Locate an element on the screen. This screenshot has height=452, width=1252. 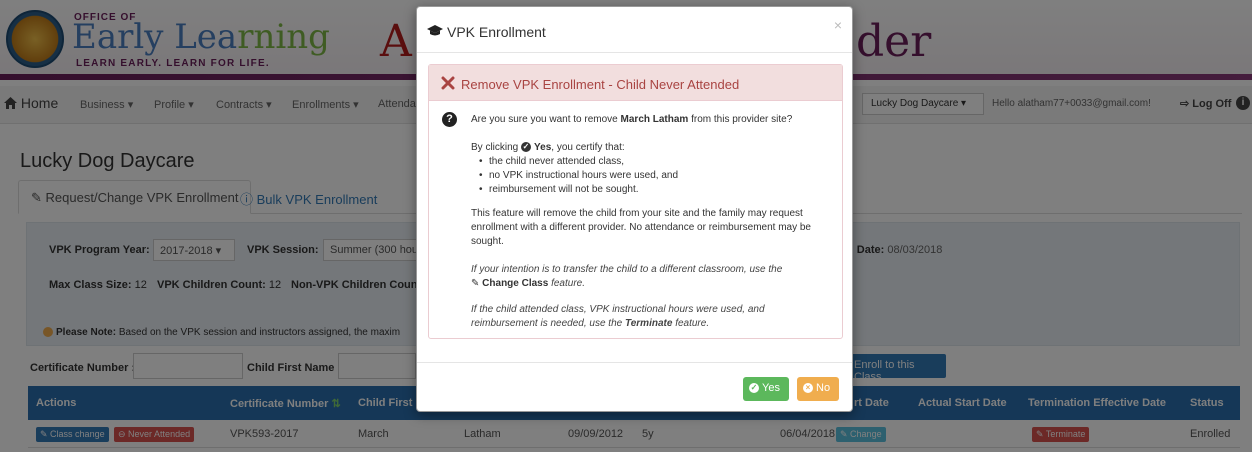
modal-footer: ✓ Yes × No is located at coordinates (634, 387).